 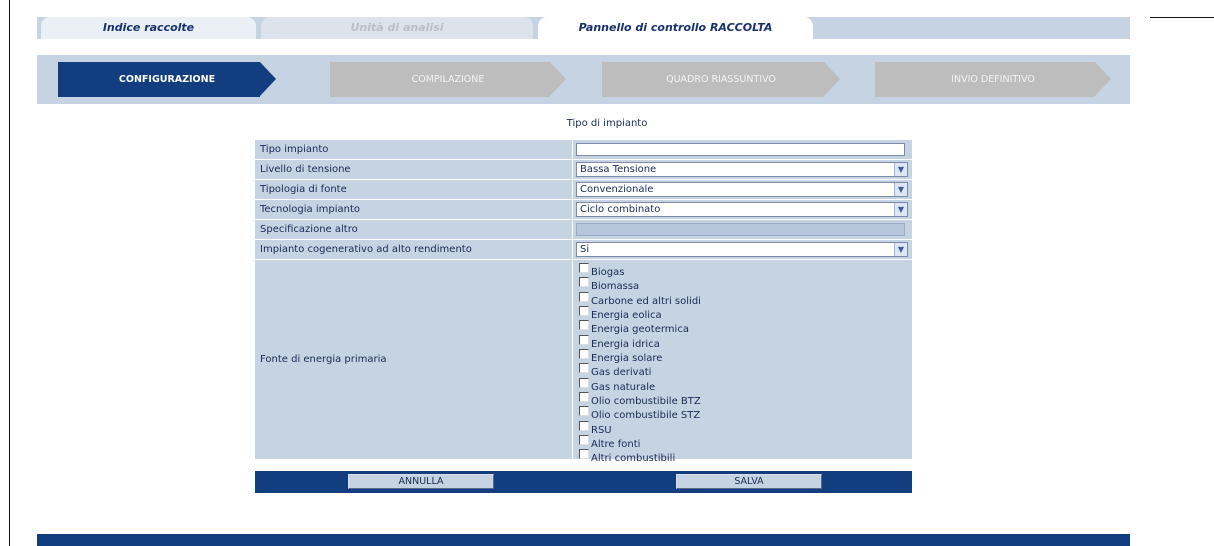 I want to click on form-row-tipo-impianto: Tipo impianto, so click(x=583, y=149).